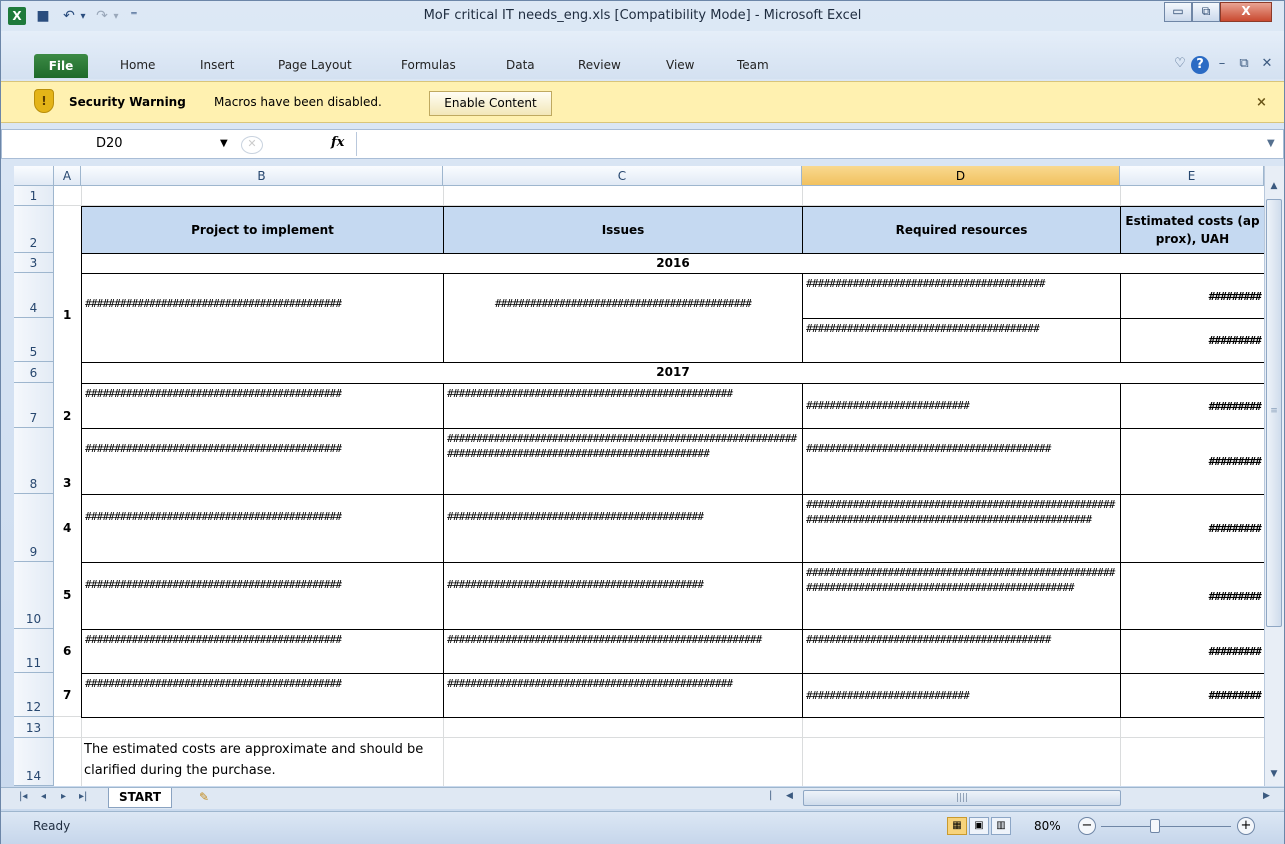 This screenshot has height=844, width=1285. What do you see at coordinates (34, 263) in the screenshot?
I see `row-header: 3` at bounding box center [34, 263].